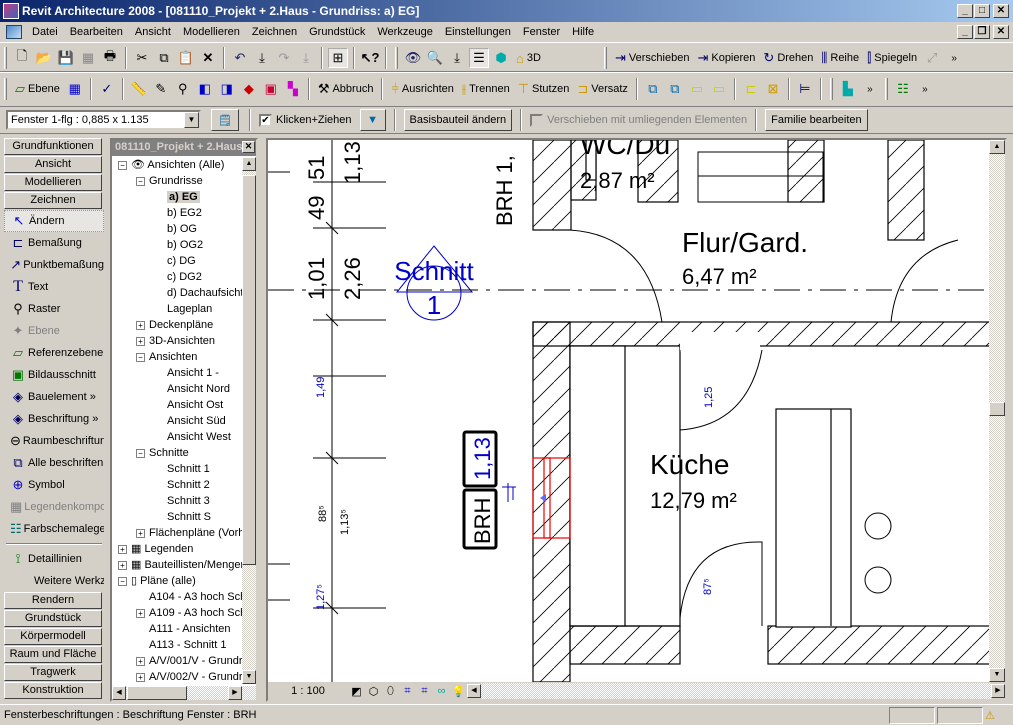  What do you see at coordinates (208, 58) in the screenshot?
I see `delete-icon: ✕` at bounding box center [208, 58].